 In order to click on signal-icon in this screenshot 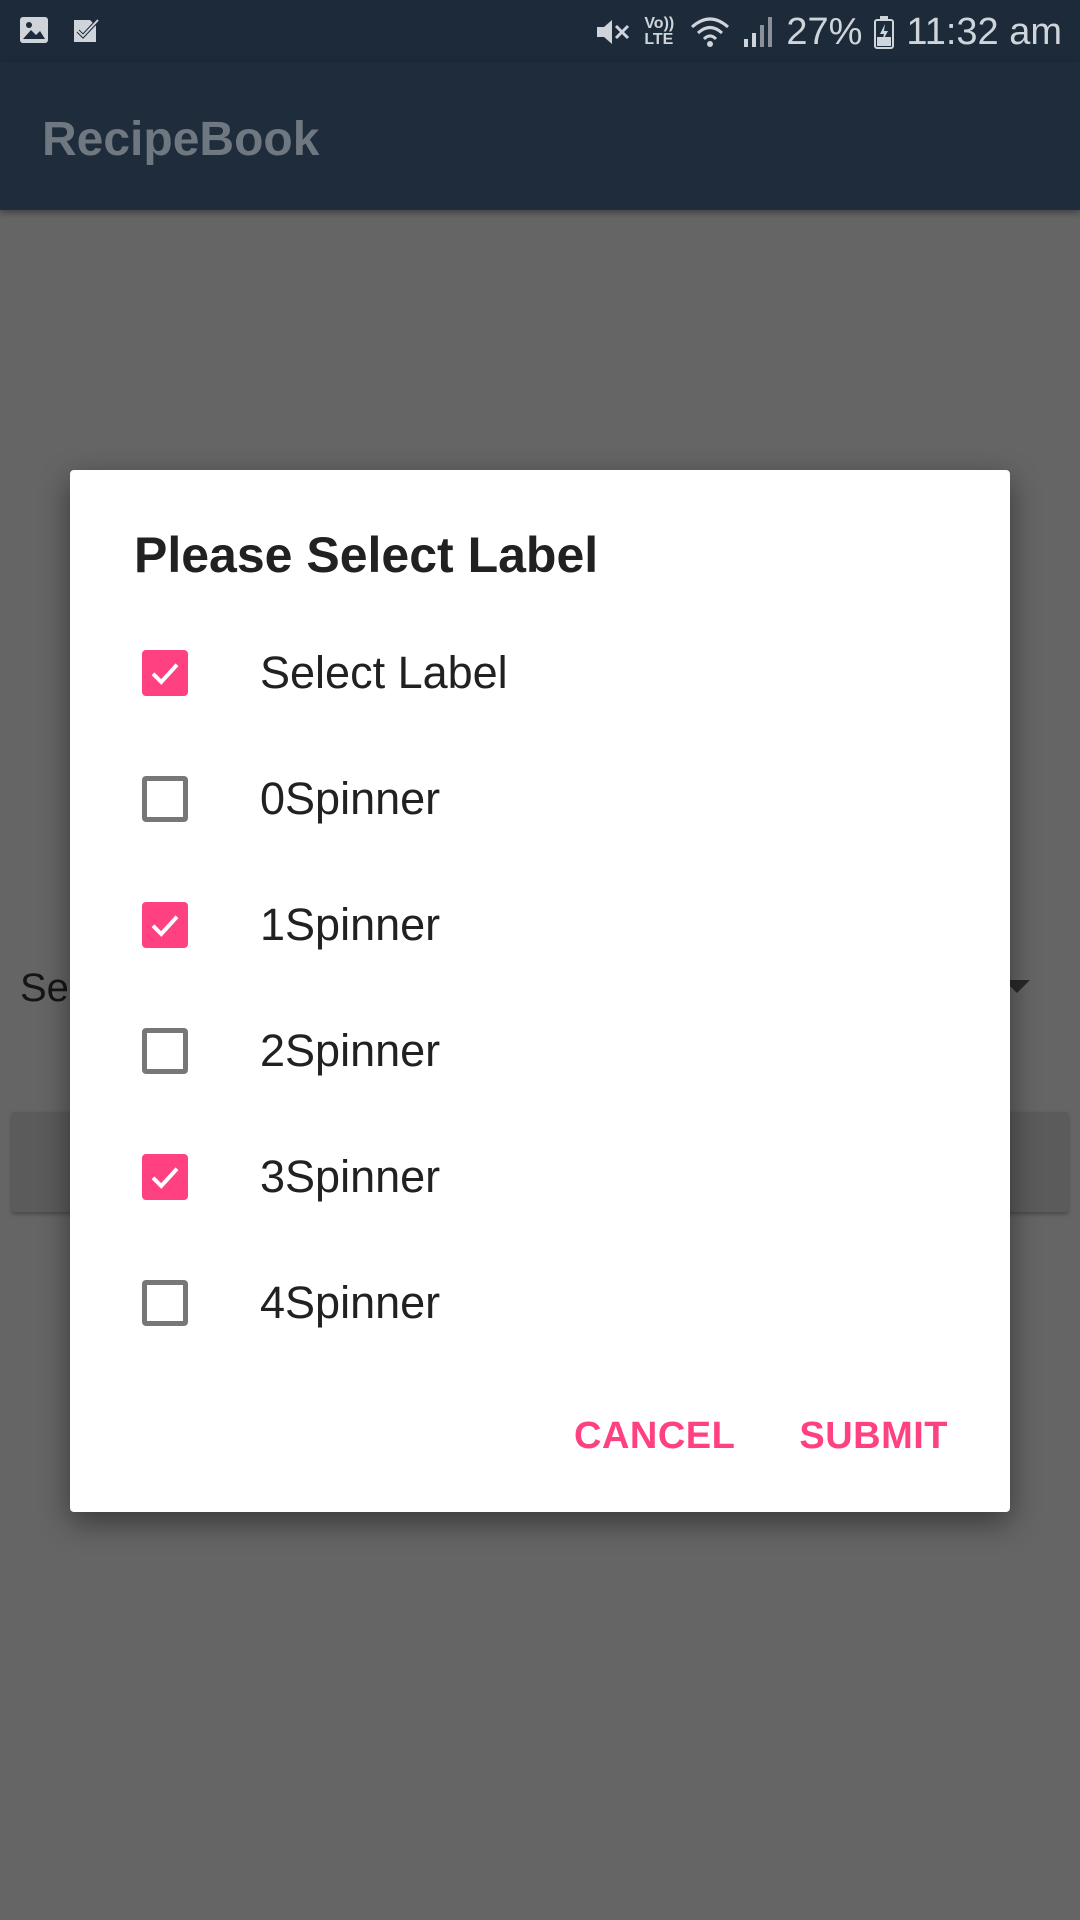, I will do `click(758, 32)`.